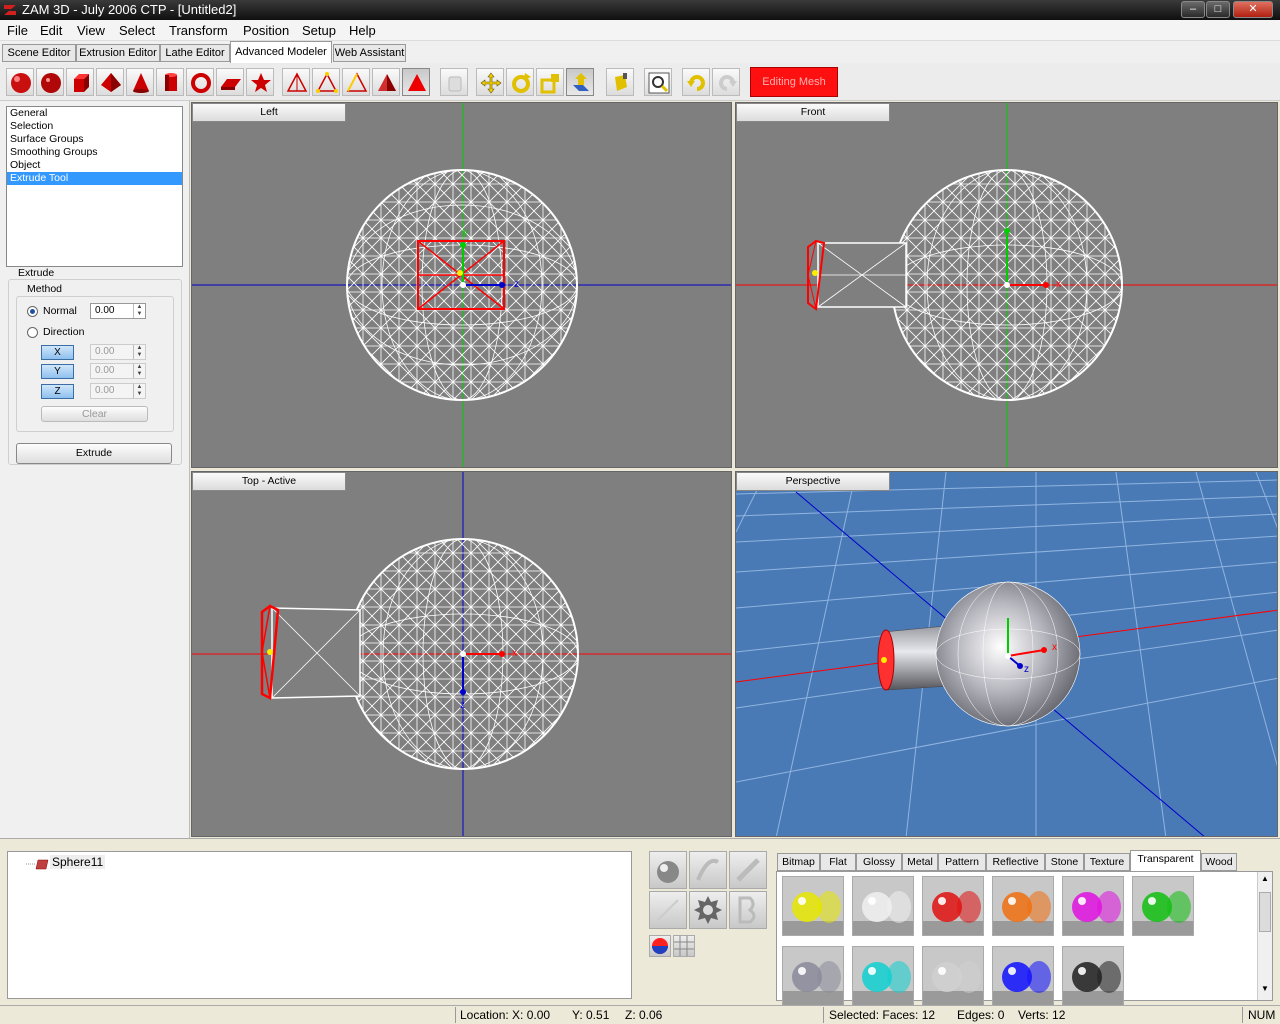  What do you see at coordinates (660, 946) in the screenshot?
I see `material-ball-button` at bounding box center [660, 946].